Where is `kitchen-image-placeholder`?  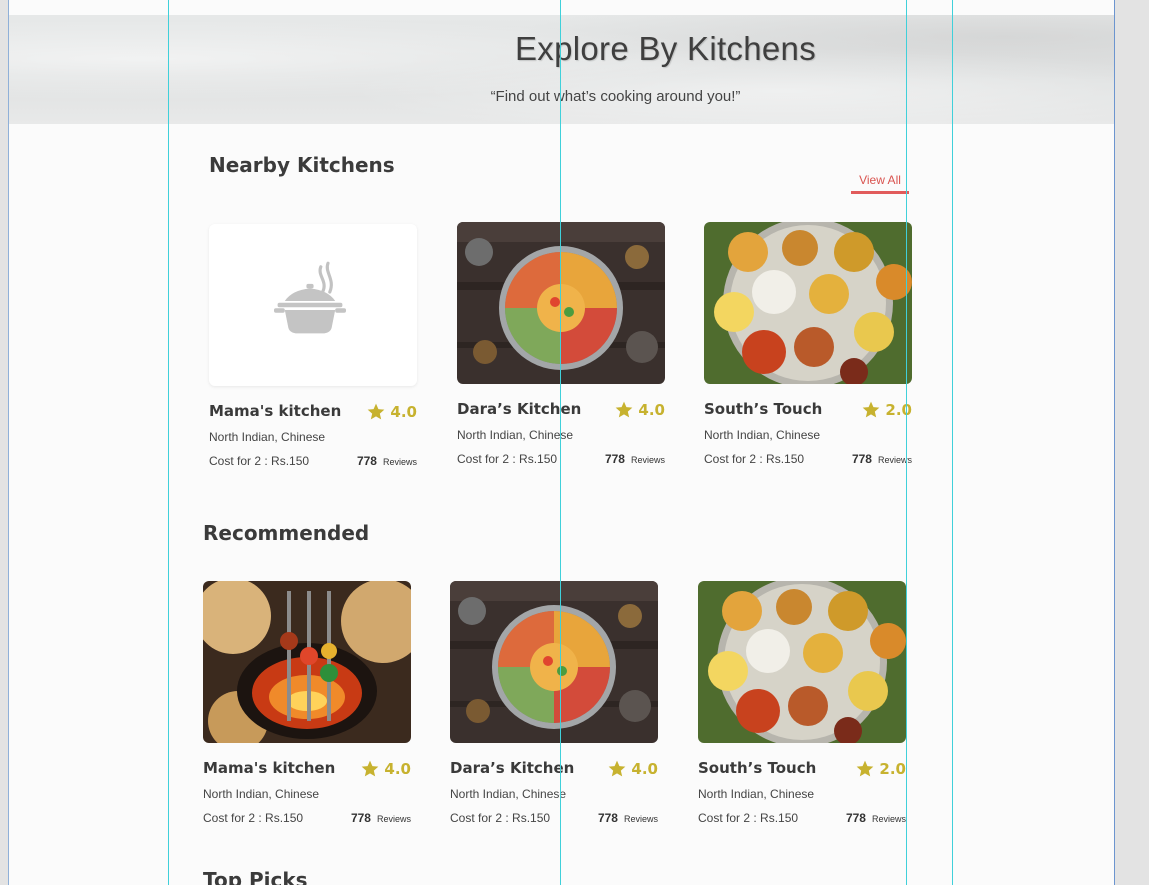
kitchen-image-placeholder is located at coordinates (313, 305).